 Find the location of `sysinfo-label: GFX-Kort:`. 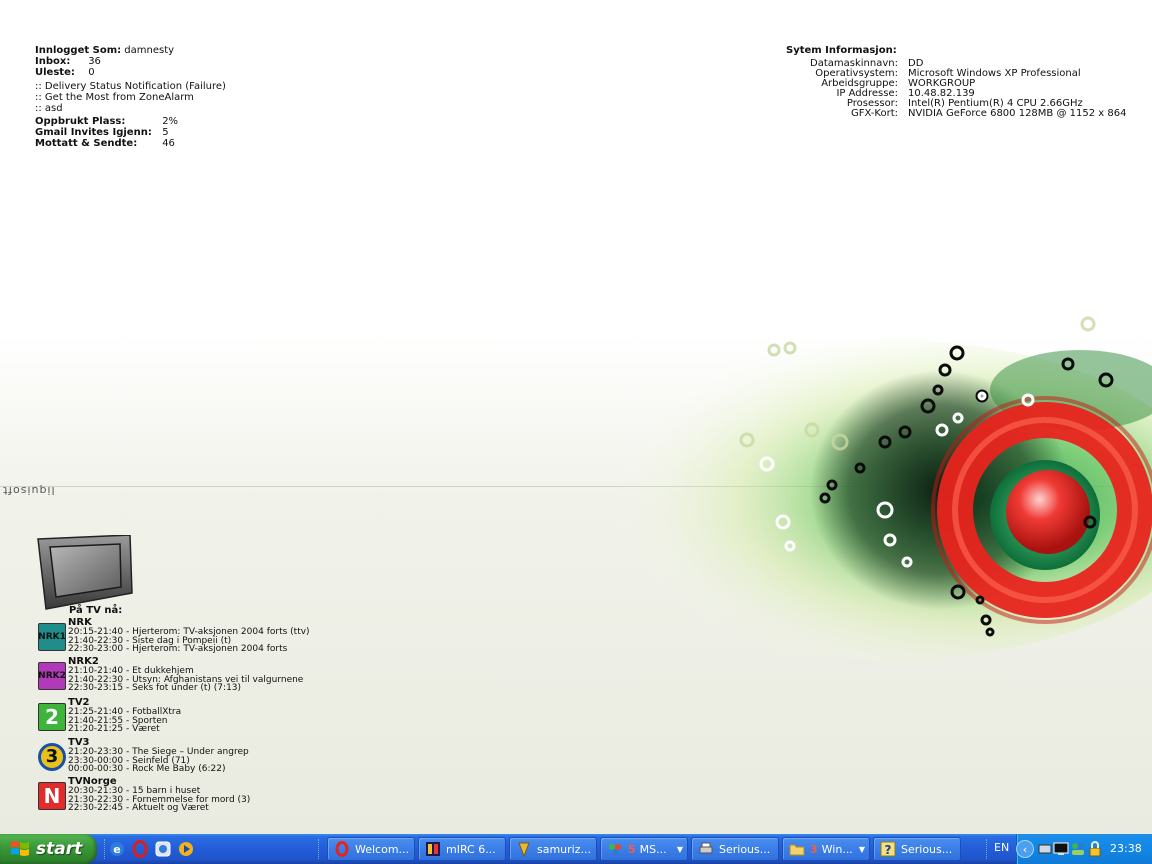

sysinfo-label: GFX-Kort: is located at coordinates (874, 113).